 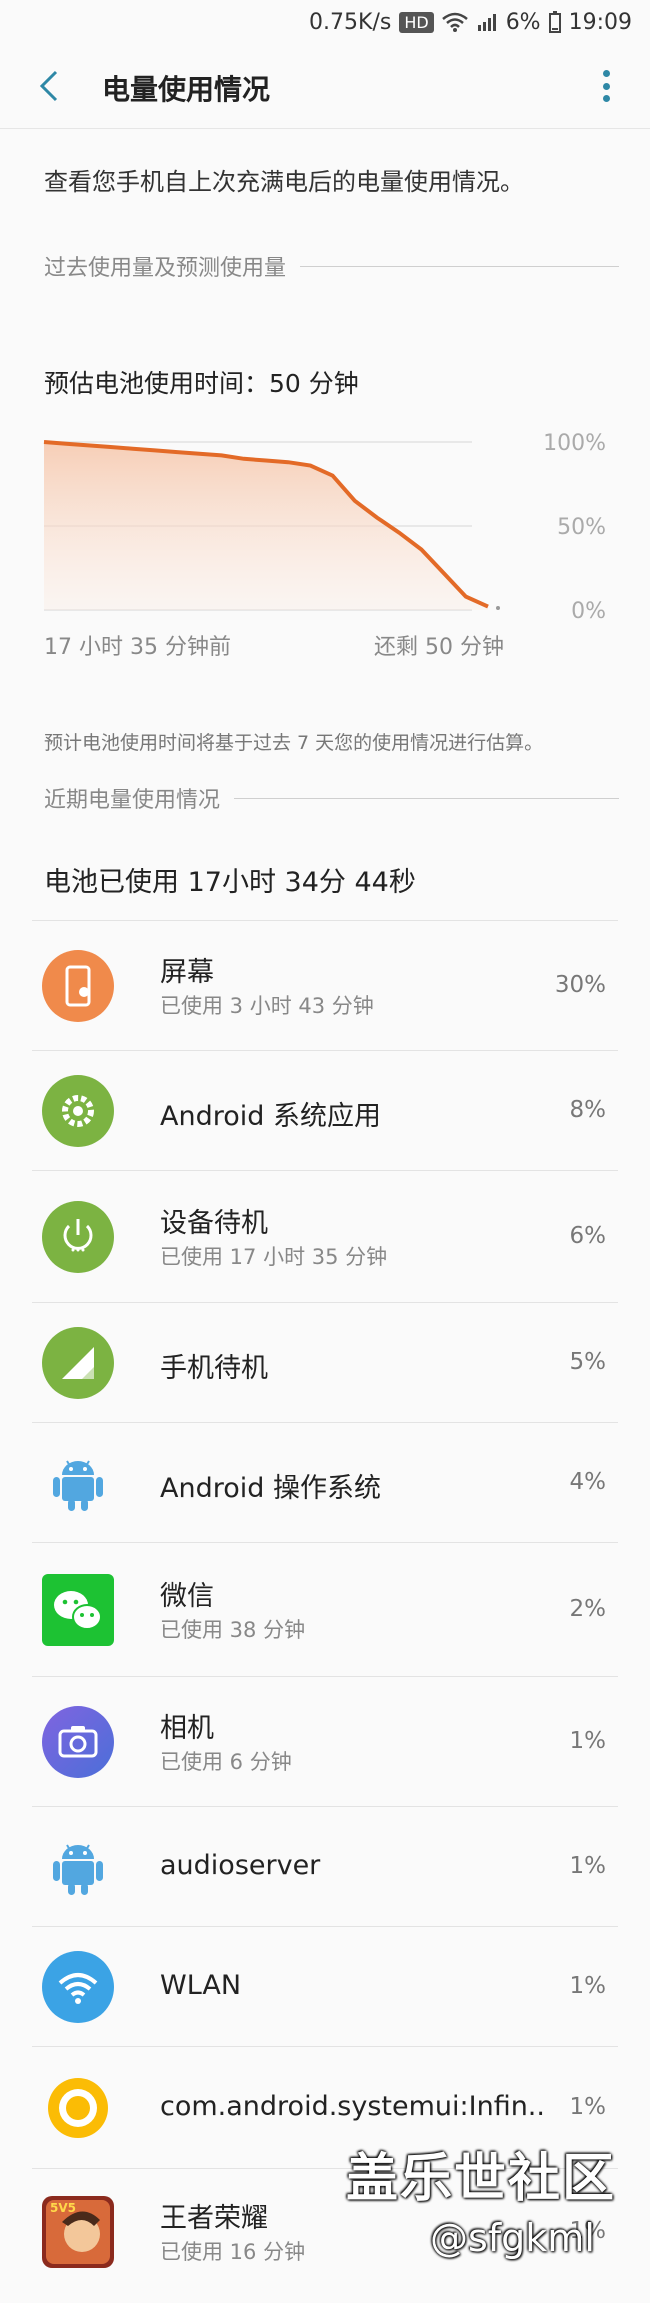 I want to click on y-tick-label: 50%, so click(x=581, y=527).